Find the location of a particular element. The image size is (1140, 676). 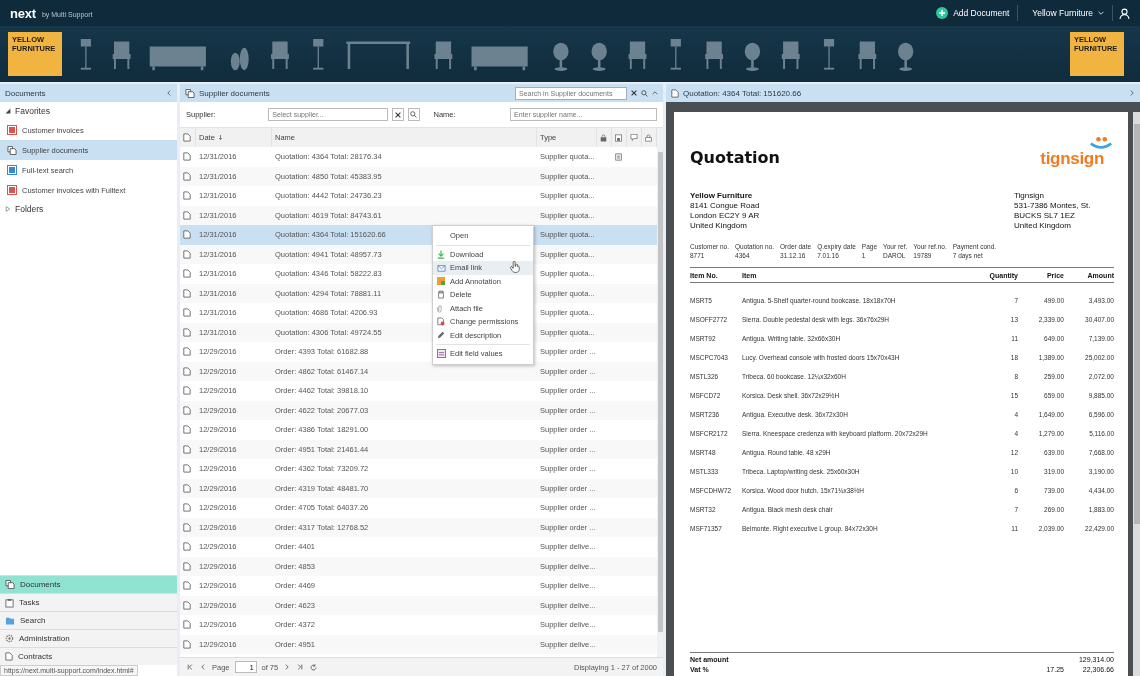

address-line: BUCKS SL7 1EZ is located at coordinates (1045, 216).